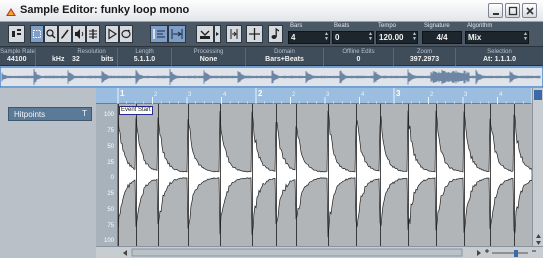 The width and height of the screenshot is (543, 258). What do you see at coordinates (50, 114) in the screenshot?
I see `hitpoints-lane: Hitpoints T` at bounding box center [50, 114].